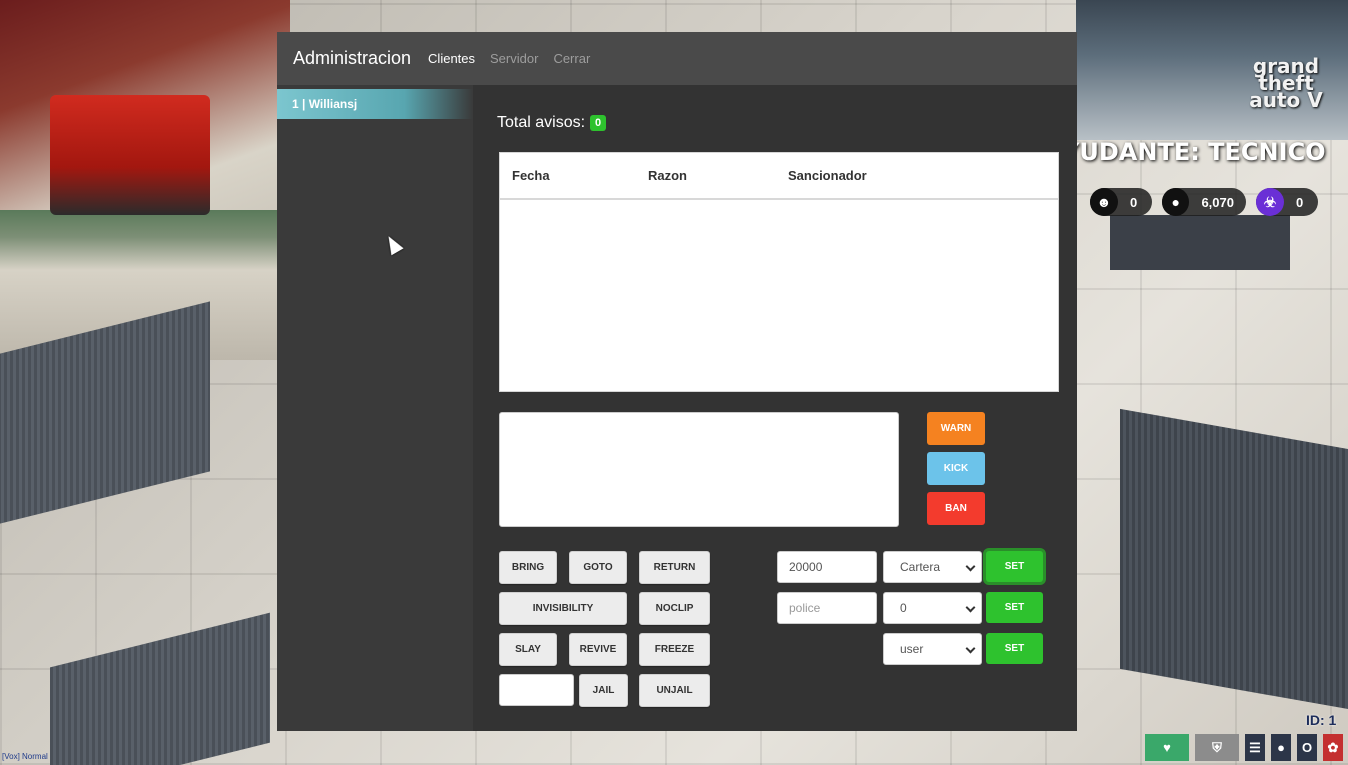 The width and height of the screenshot is (1348, 765). What do you see at coordinates (920, 567) in the screenshot?
I see `account-select-value: Cartera` at bounding box center [920, 567].